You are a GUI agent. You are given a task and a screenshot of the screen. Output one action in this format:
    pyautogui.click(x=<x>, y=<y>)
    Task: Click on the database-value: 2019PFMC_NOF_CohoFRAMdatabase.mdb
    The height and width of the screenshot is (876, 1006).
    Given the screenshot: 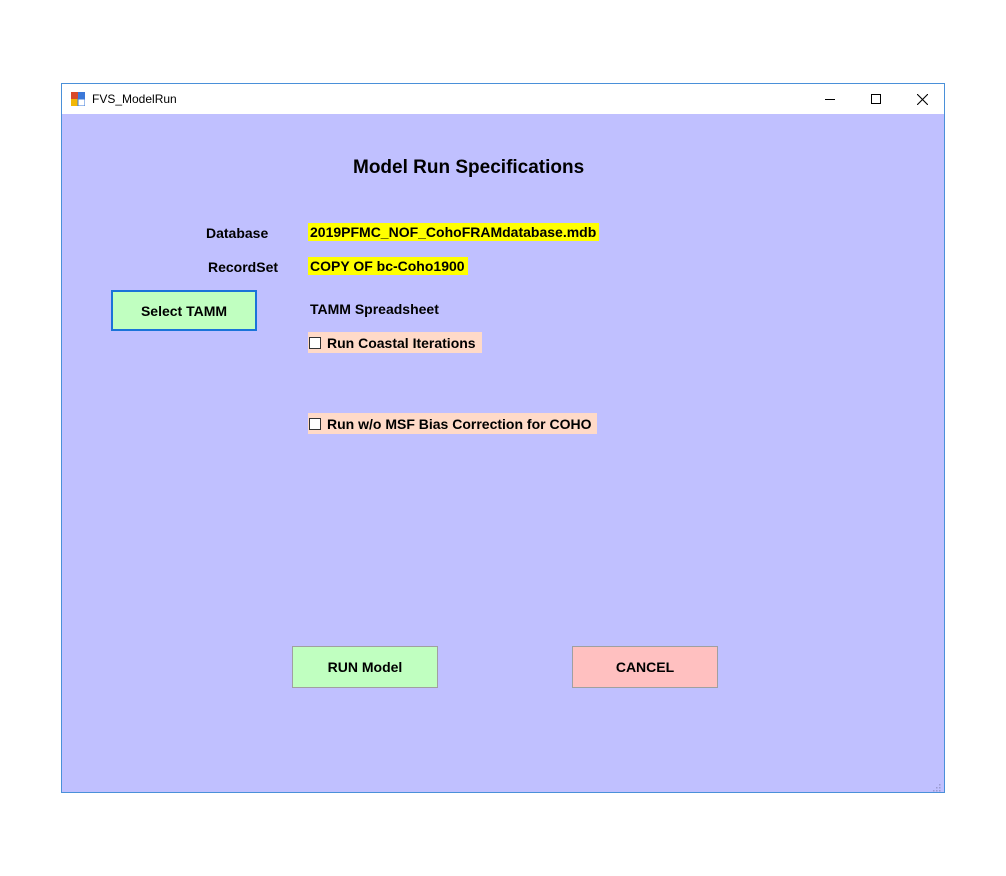 What is the action you would take?
    pyautogui.click(x=454, y=232)
    